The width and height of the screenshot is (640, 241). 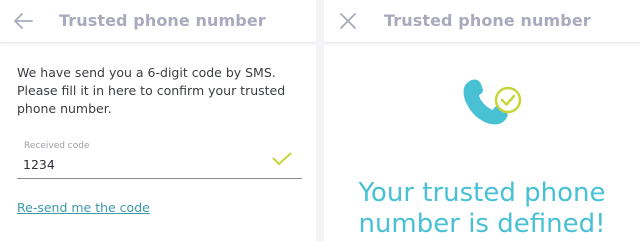 What do you see at coordinates (348, 21) in the screenshot?
I see `close-icon` at bounding box center [348, 21].